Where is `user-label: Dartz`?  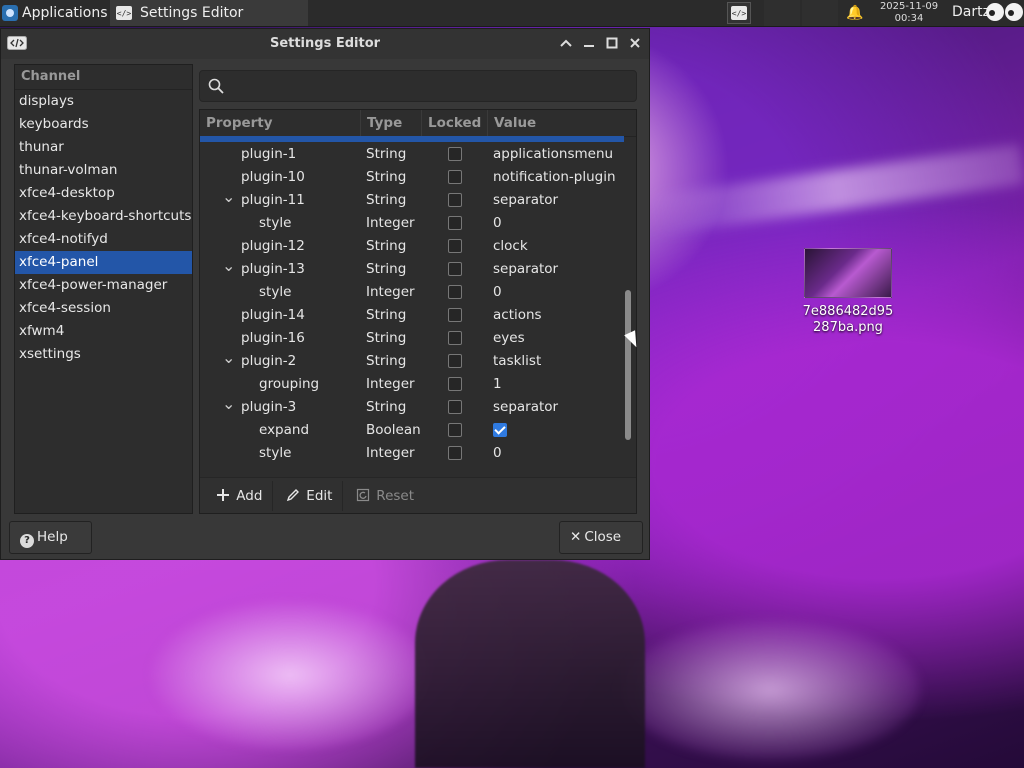 user-label: Dartz is located at coordinates (971, 12).